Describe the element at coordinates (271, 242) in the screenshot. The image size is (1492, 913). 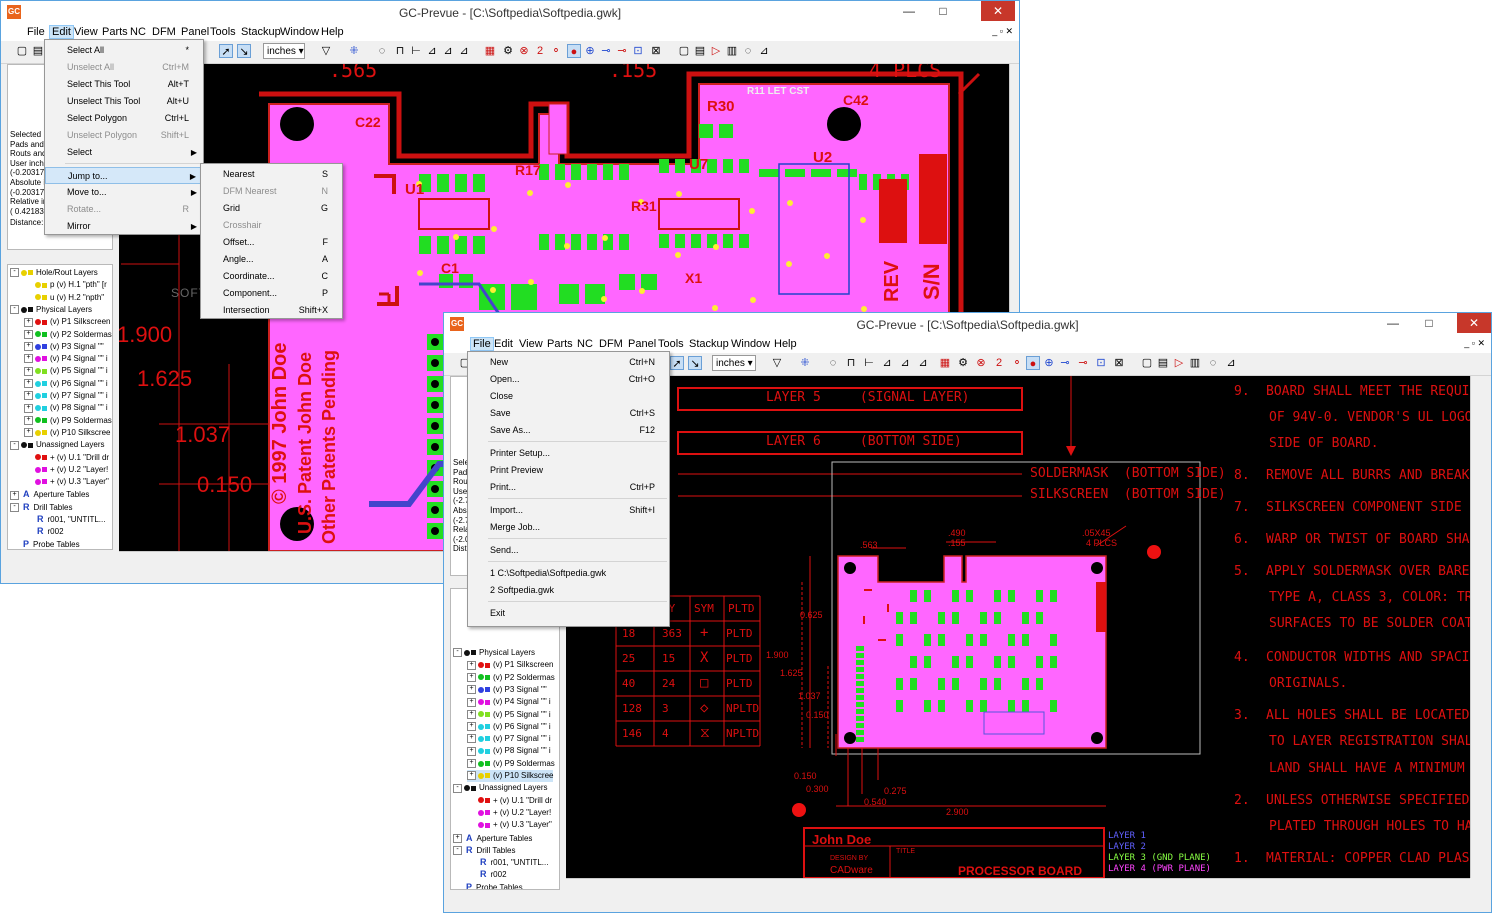
I see `menu-item-offset: Offset... F` at that location.